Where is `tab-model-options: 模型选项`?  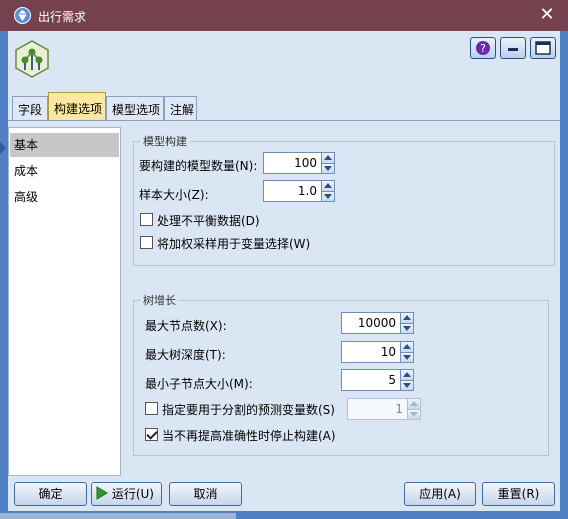 tab-model-options: 模型选项 is located at coordinates (135, 108).